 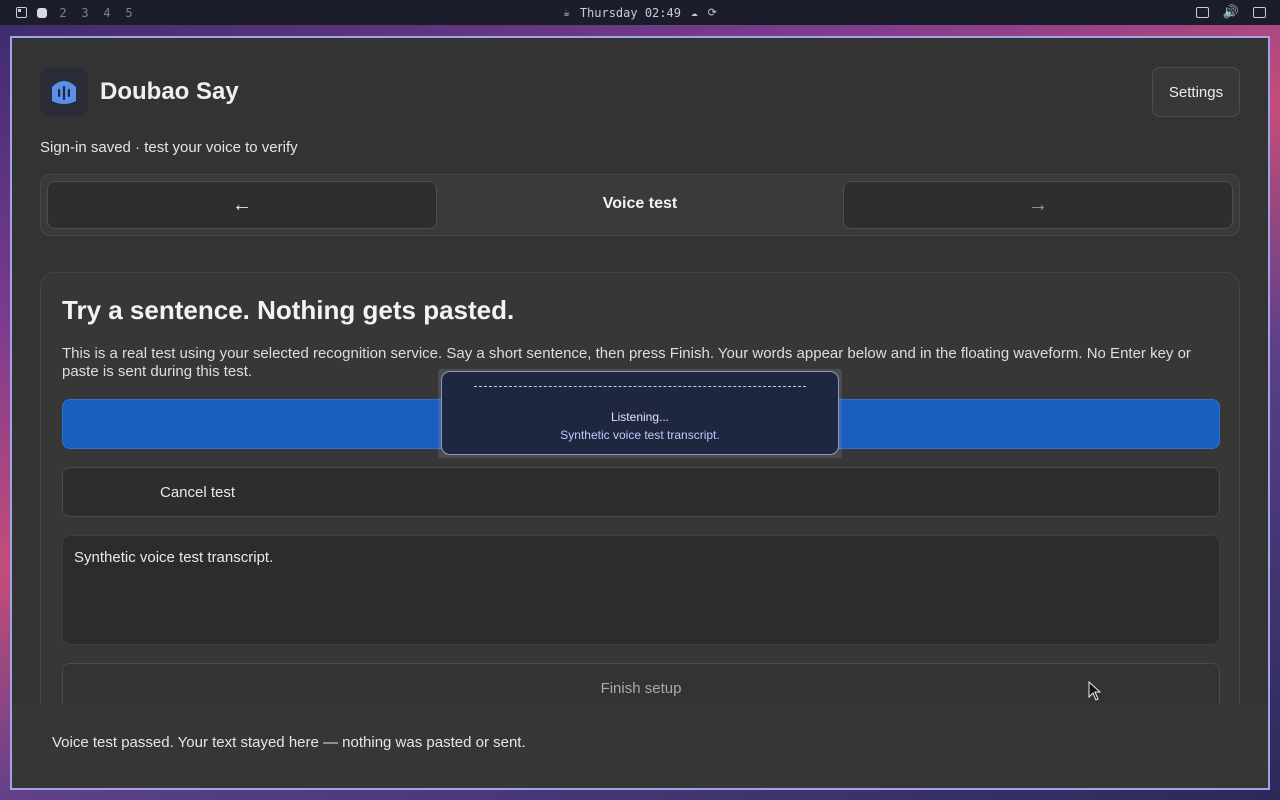 I want to click on arrow-right-icon: →, so click(x=1038, y=204).